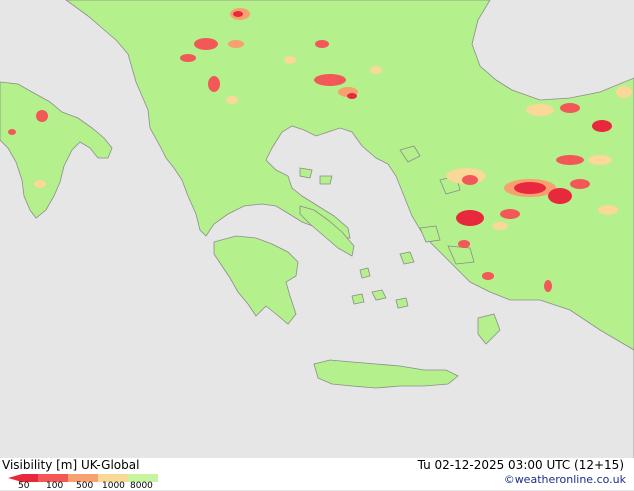  I want to click on variable-label: Visibility [m], so click(40, 465).